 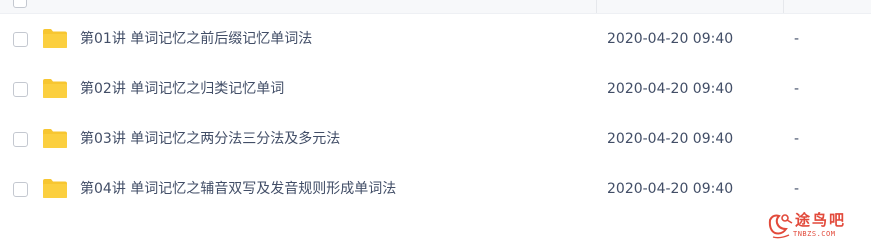 I want to click on select-all-checkbox, so click(x=20, y=4).